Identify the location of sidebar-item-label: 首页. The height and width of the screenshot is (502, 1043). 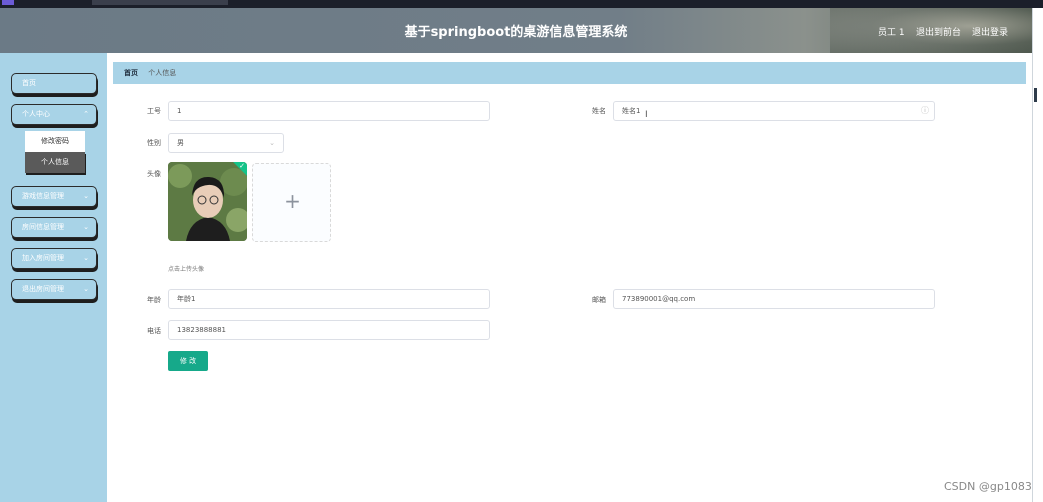
(29, 83).